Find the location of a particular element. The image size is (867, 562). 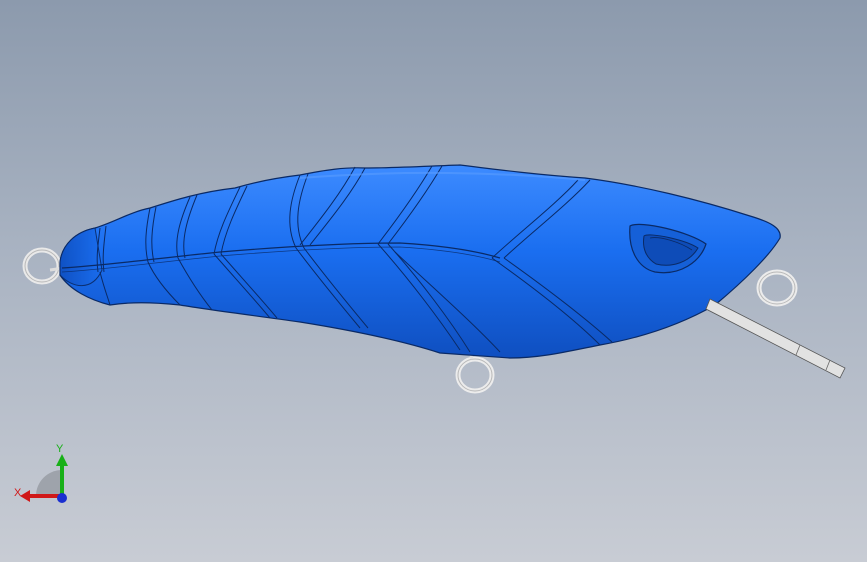

y-axis-label: Y is located at coordinates (60, 449).